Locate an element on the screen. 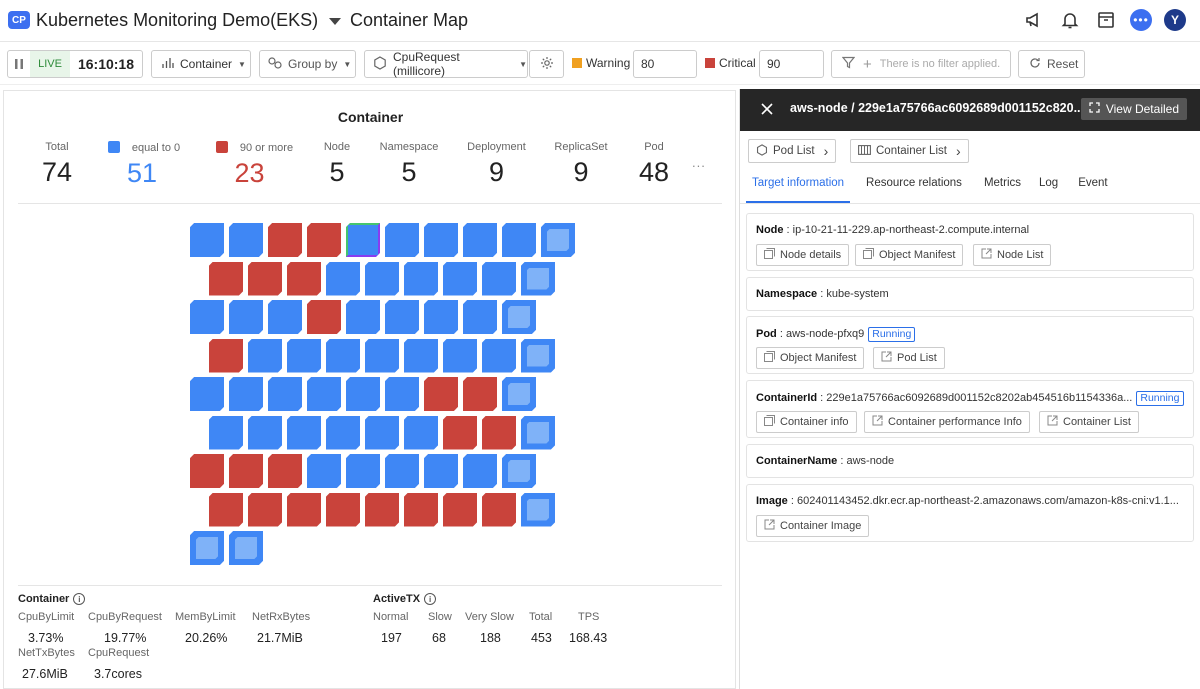 The width and height of the screenshot is (1200, 689). close-icon is located at coordinates (767, 111).